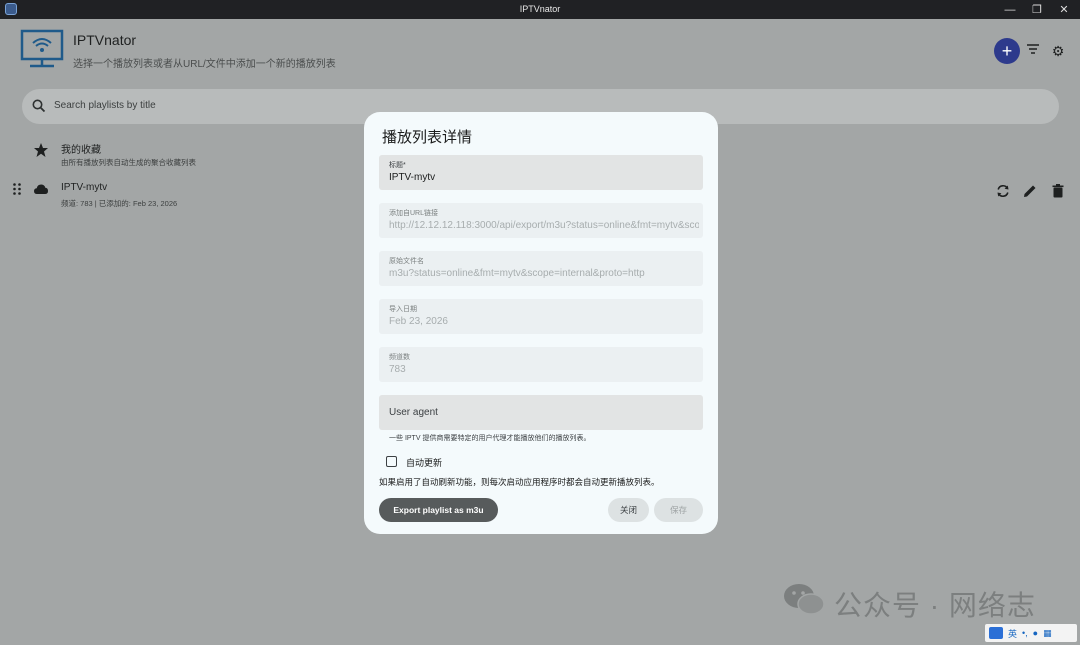 The height and width of the screenshot is (645, 1080). I want to click on window-title: IPTVnator, so click(540, 9).